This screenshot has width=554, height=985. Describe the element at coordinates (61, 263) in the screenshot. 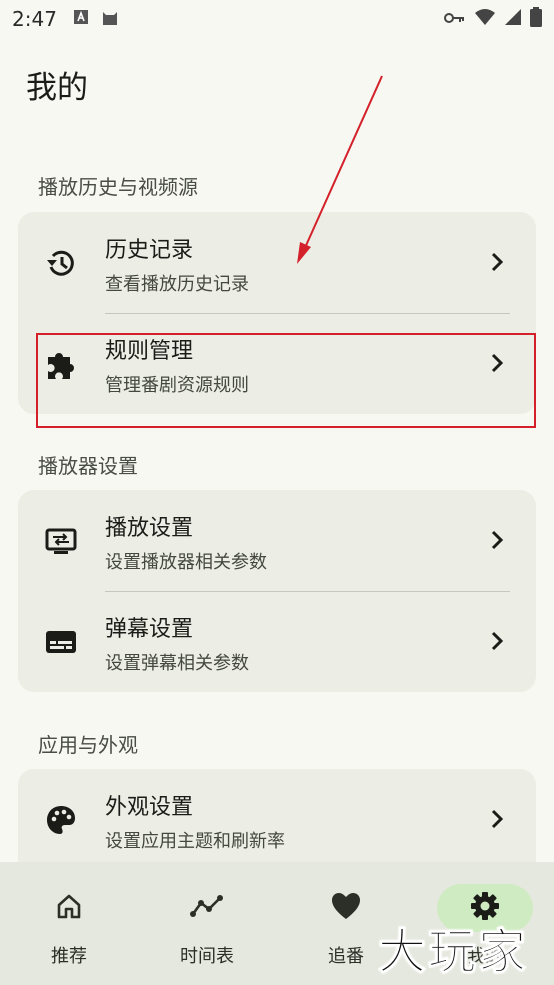

I see `history-icon` at that location.